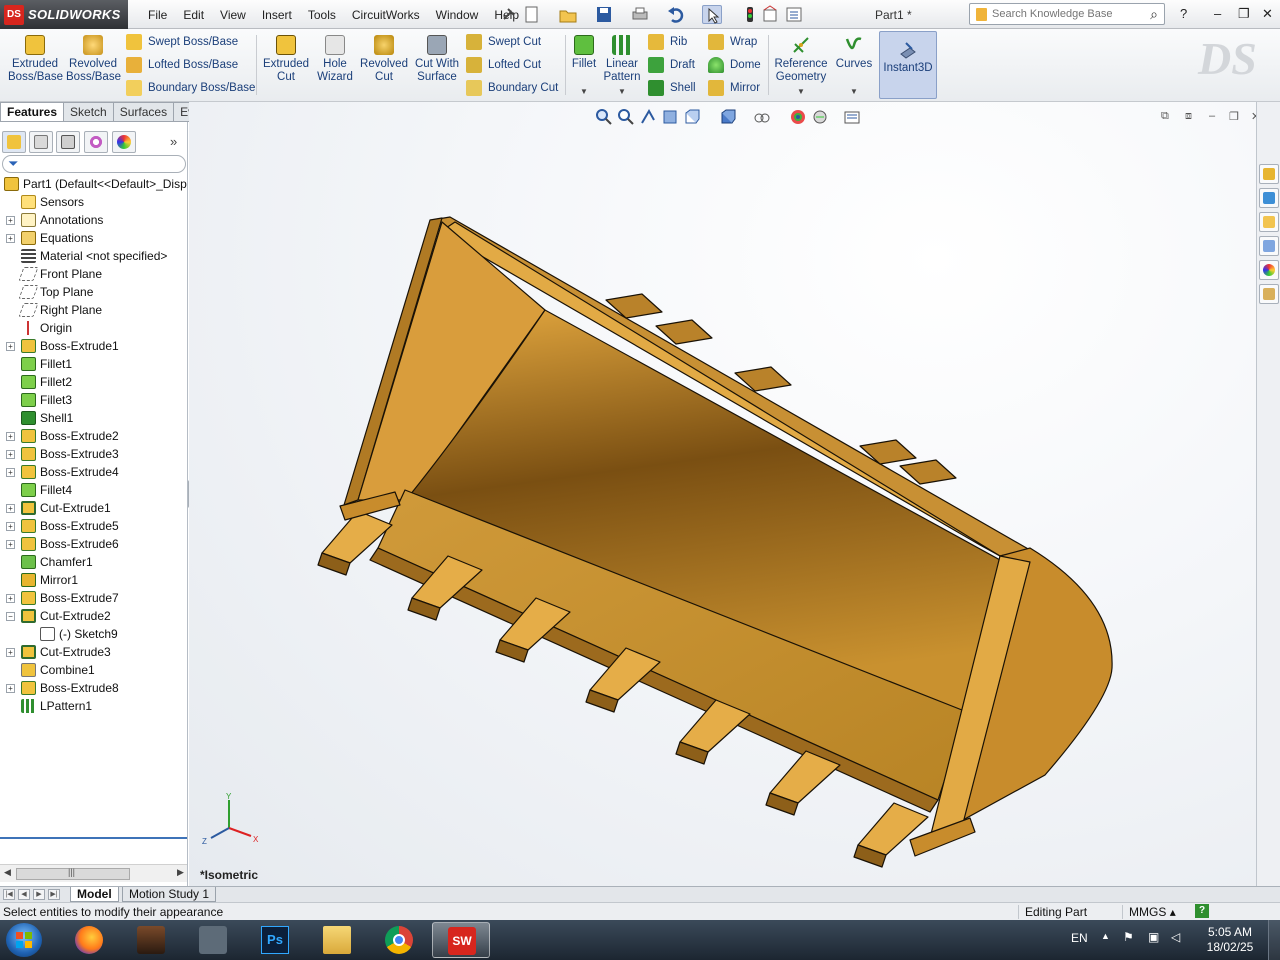  I want to click on mirror-button: Mirror, so click(734, 88).